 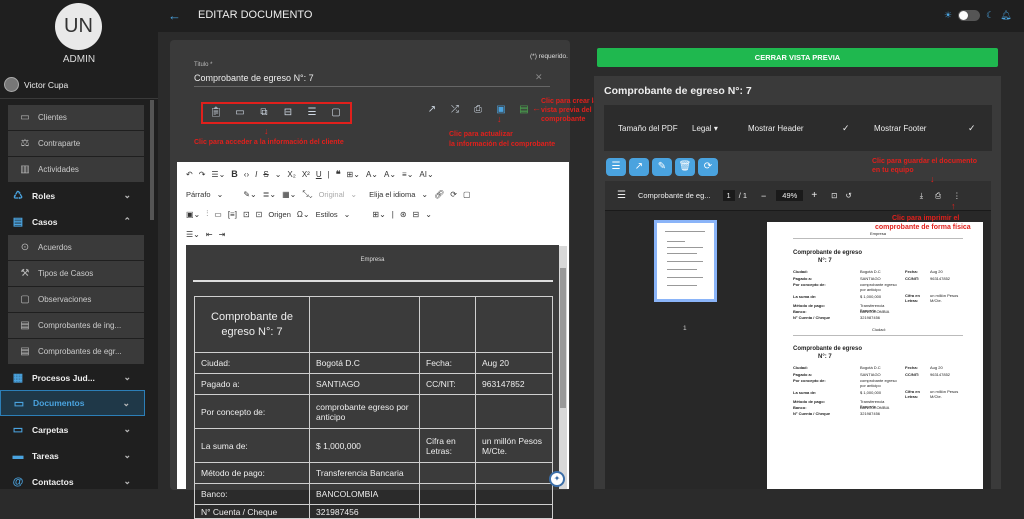 What do you see at coordinates (78, 26) in the screenshot?
I see `avatar: UN` at bounding box center [78, 26].